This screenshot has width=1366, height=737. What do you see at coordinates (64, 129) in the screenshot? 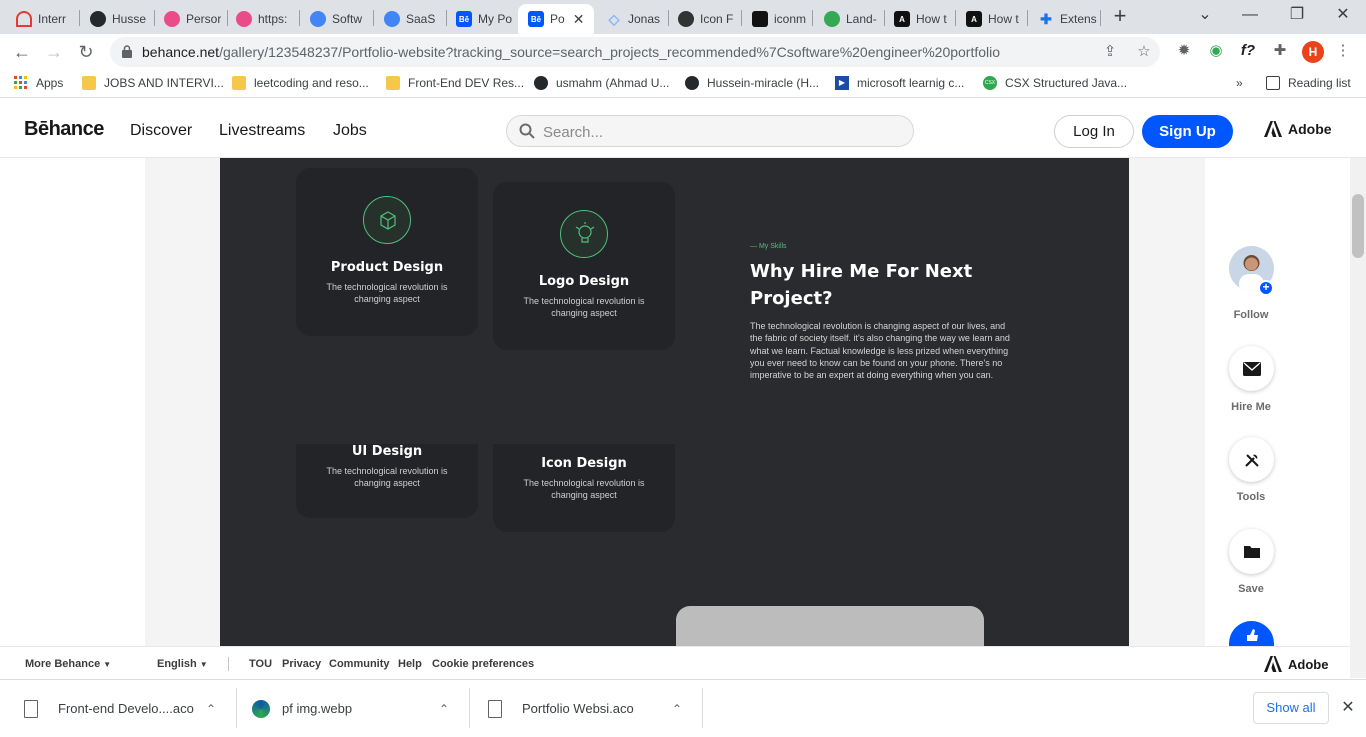
I see `behance-logo: Bēhance` at bounding box center [64, 129].